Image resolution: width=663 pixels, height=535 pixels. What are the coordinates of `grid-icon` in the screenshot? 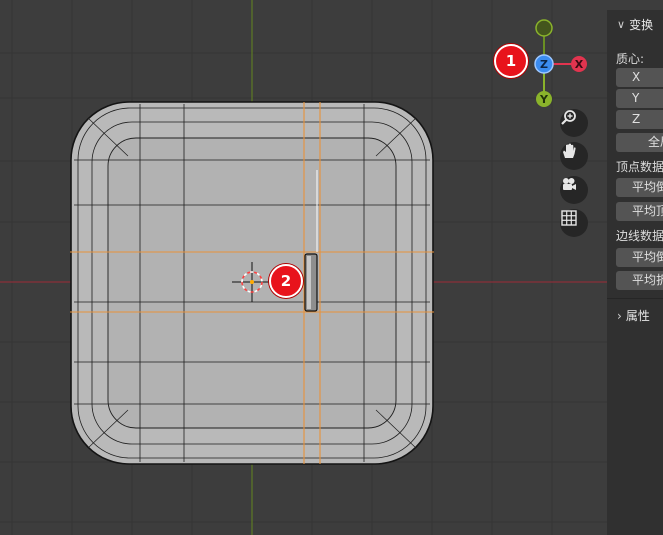 It's located at (569, 218).